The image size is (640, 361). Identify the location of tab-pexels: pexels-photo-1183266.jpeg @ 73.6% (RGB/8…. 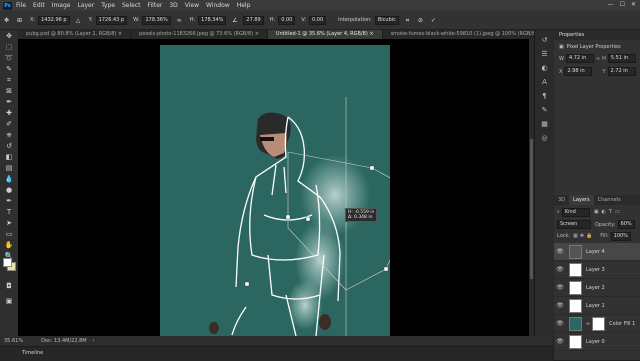
(199, 34).